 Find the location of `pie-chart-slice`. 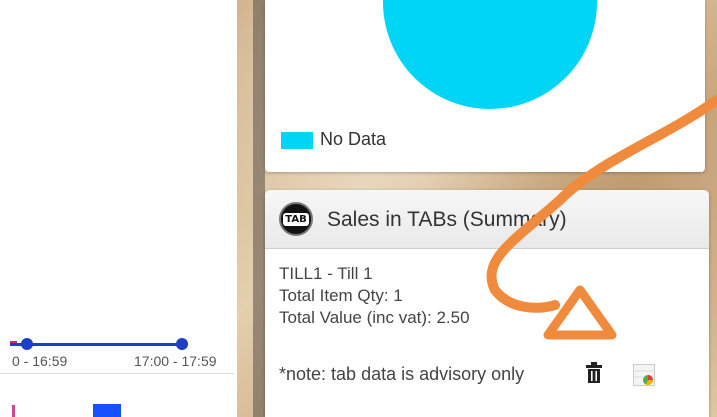

pie-chart-slice is located at coordinates (490, 54).